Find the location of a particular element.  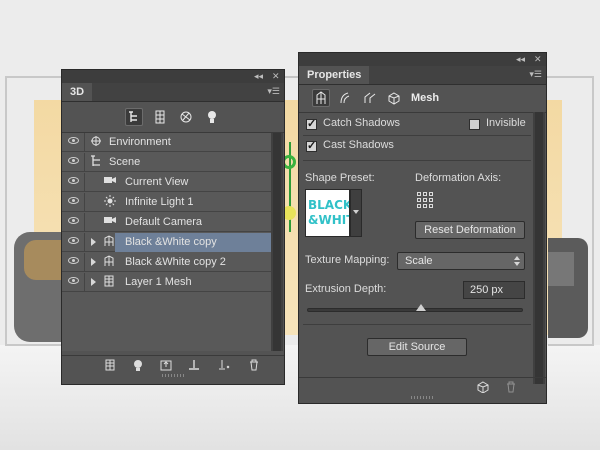

extrusion-depth-input: 250 px is located at coordinates (494, 290).